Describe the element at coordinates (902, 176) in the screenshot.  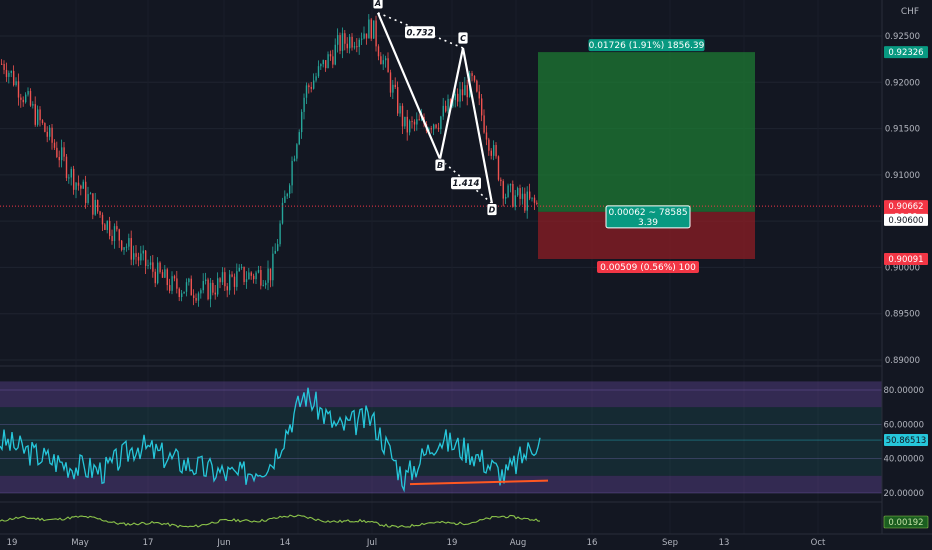
I see `price-tick-label: 0.91000` at that location.